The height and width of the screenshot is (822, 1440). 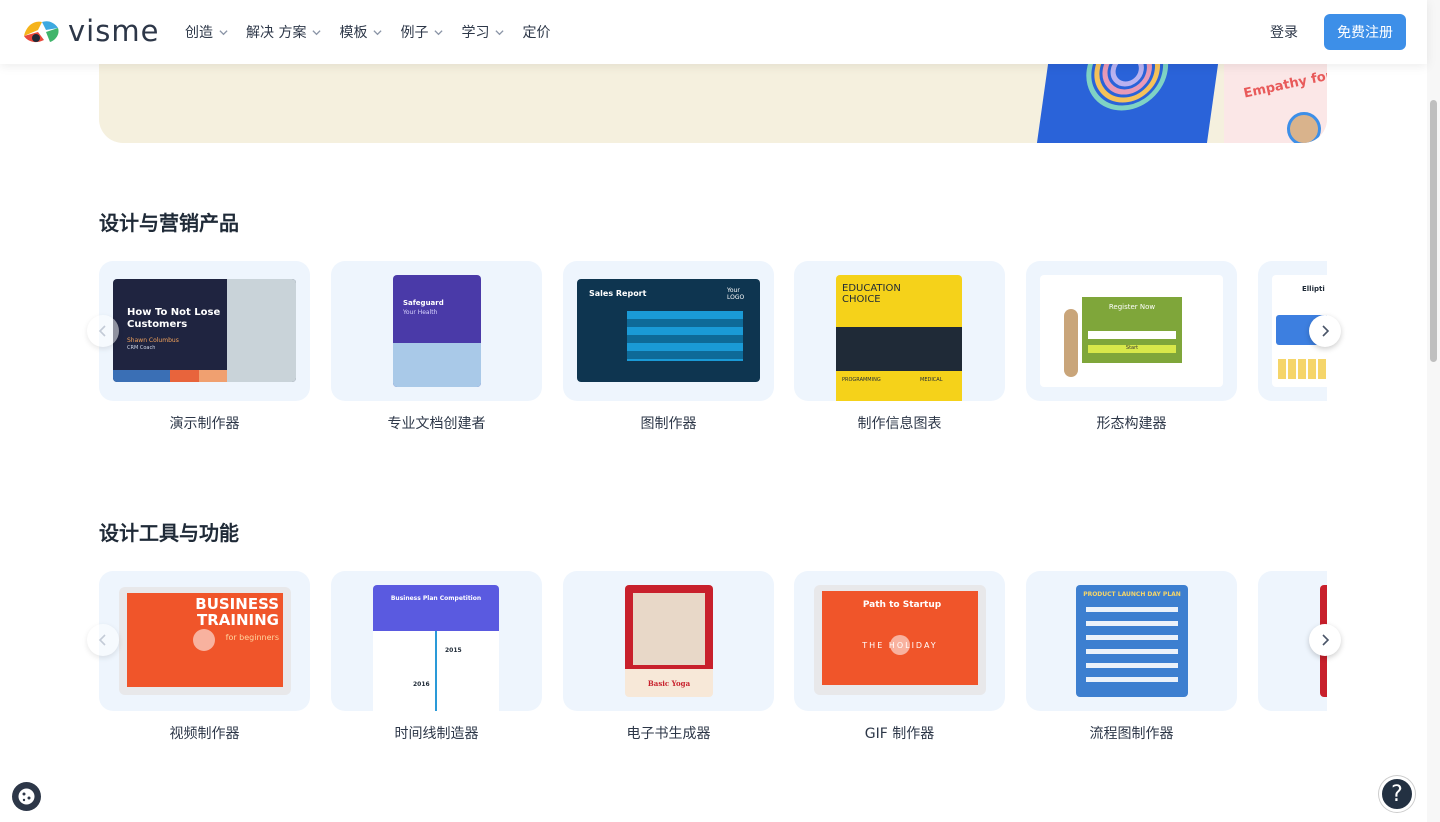 I want to click on preview-title: Basic Yoga, so click(x=669, y=683).